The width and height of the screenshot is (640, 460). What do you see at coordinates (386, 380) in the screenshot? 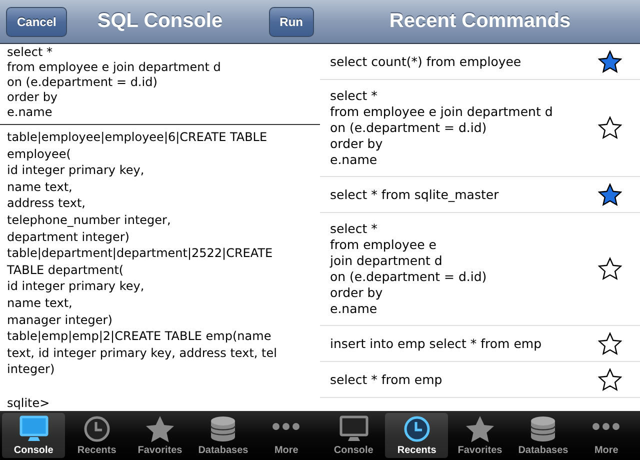
I see `command-text: select * from emp` at bounding box center [386, 380].